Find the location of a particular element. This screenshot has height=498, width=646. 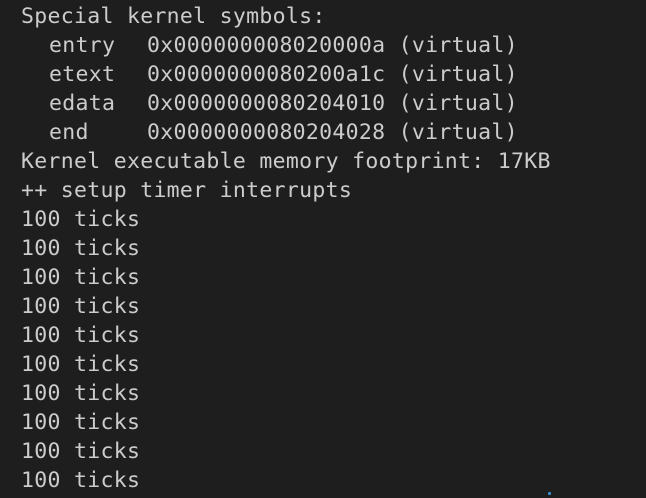

symbol-address: 0x0000000080200a1c is located at coordinates (266, 74).